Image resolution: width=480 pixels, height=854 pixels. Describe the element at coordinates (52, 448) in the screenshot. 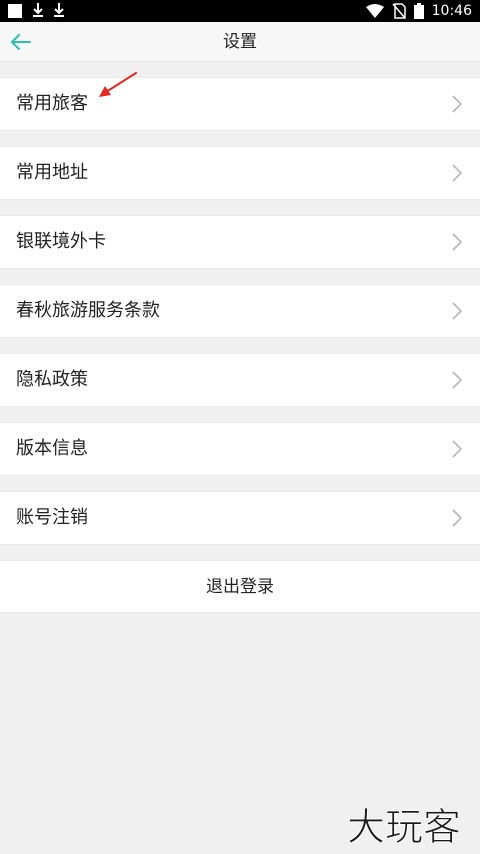

I see `menu-item-label: 版本信息` at that location.